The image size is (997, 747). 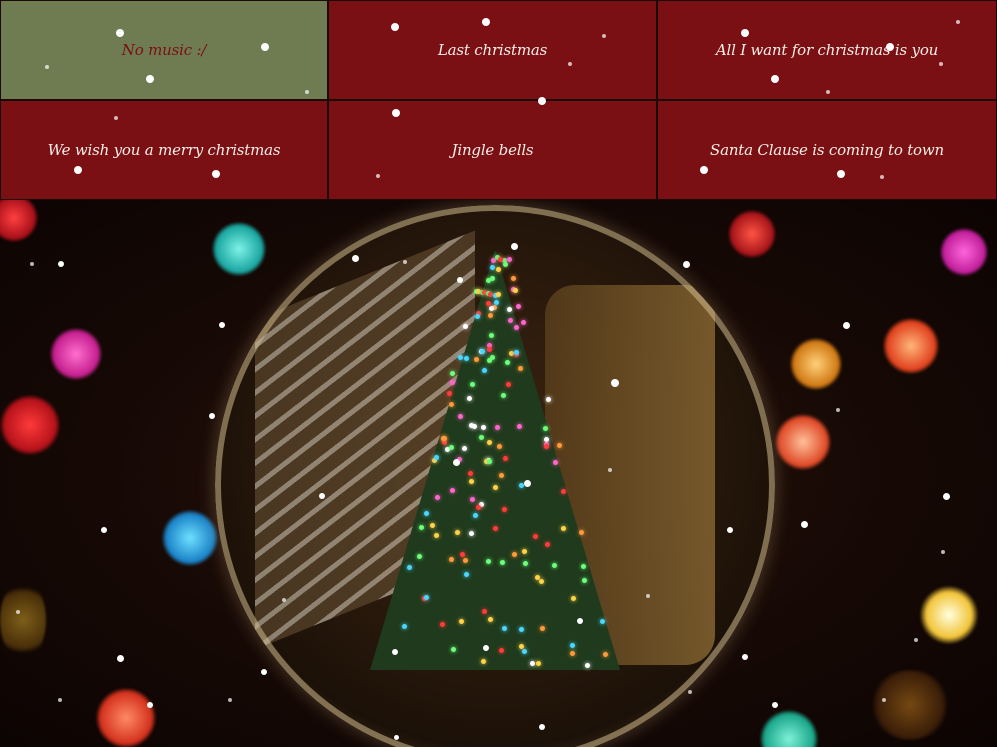 I want to click on song-button-jingle-bells: Jingle bells, so click(x=492, y=150).